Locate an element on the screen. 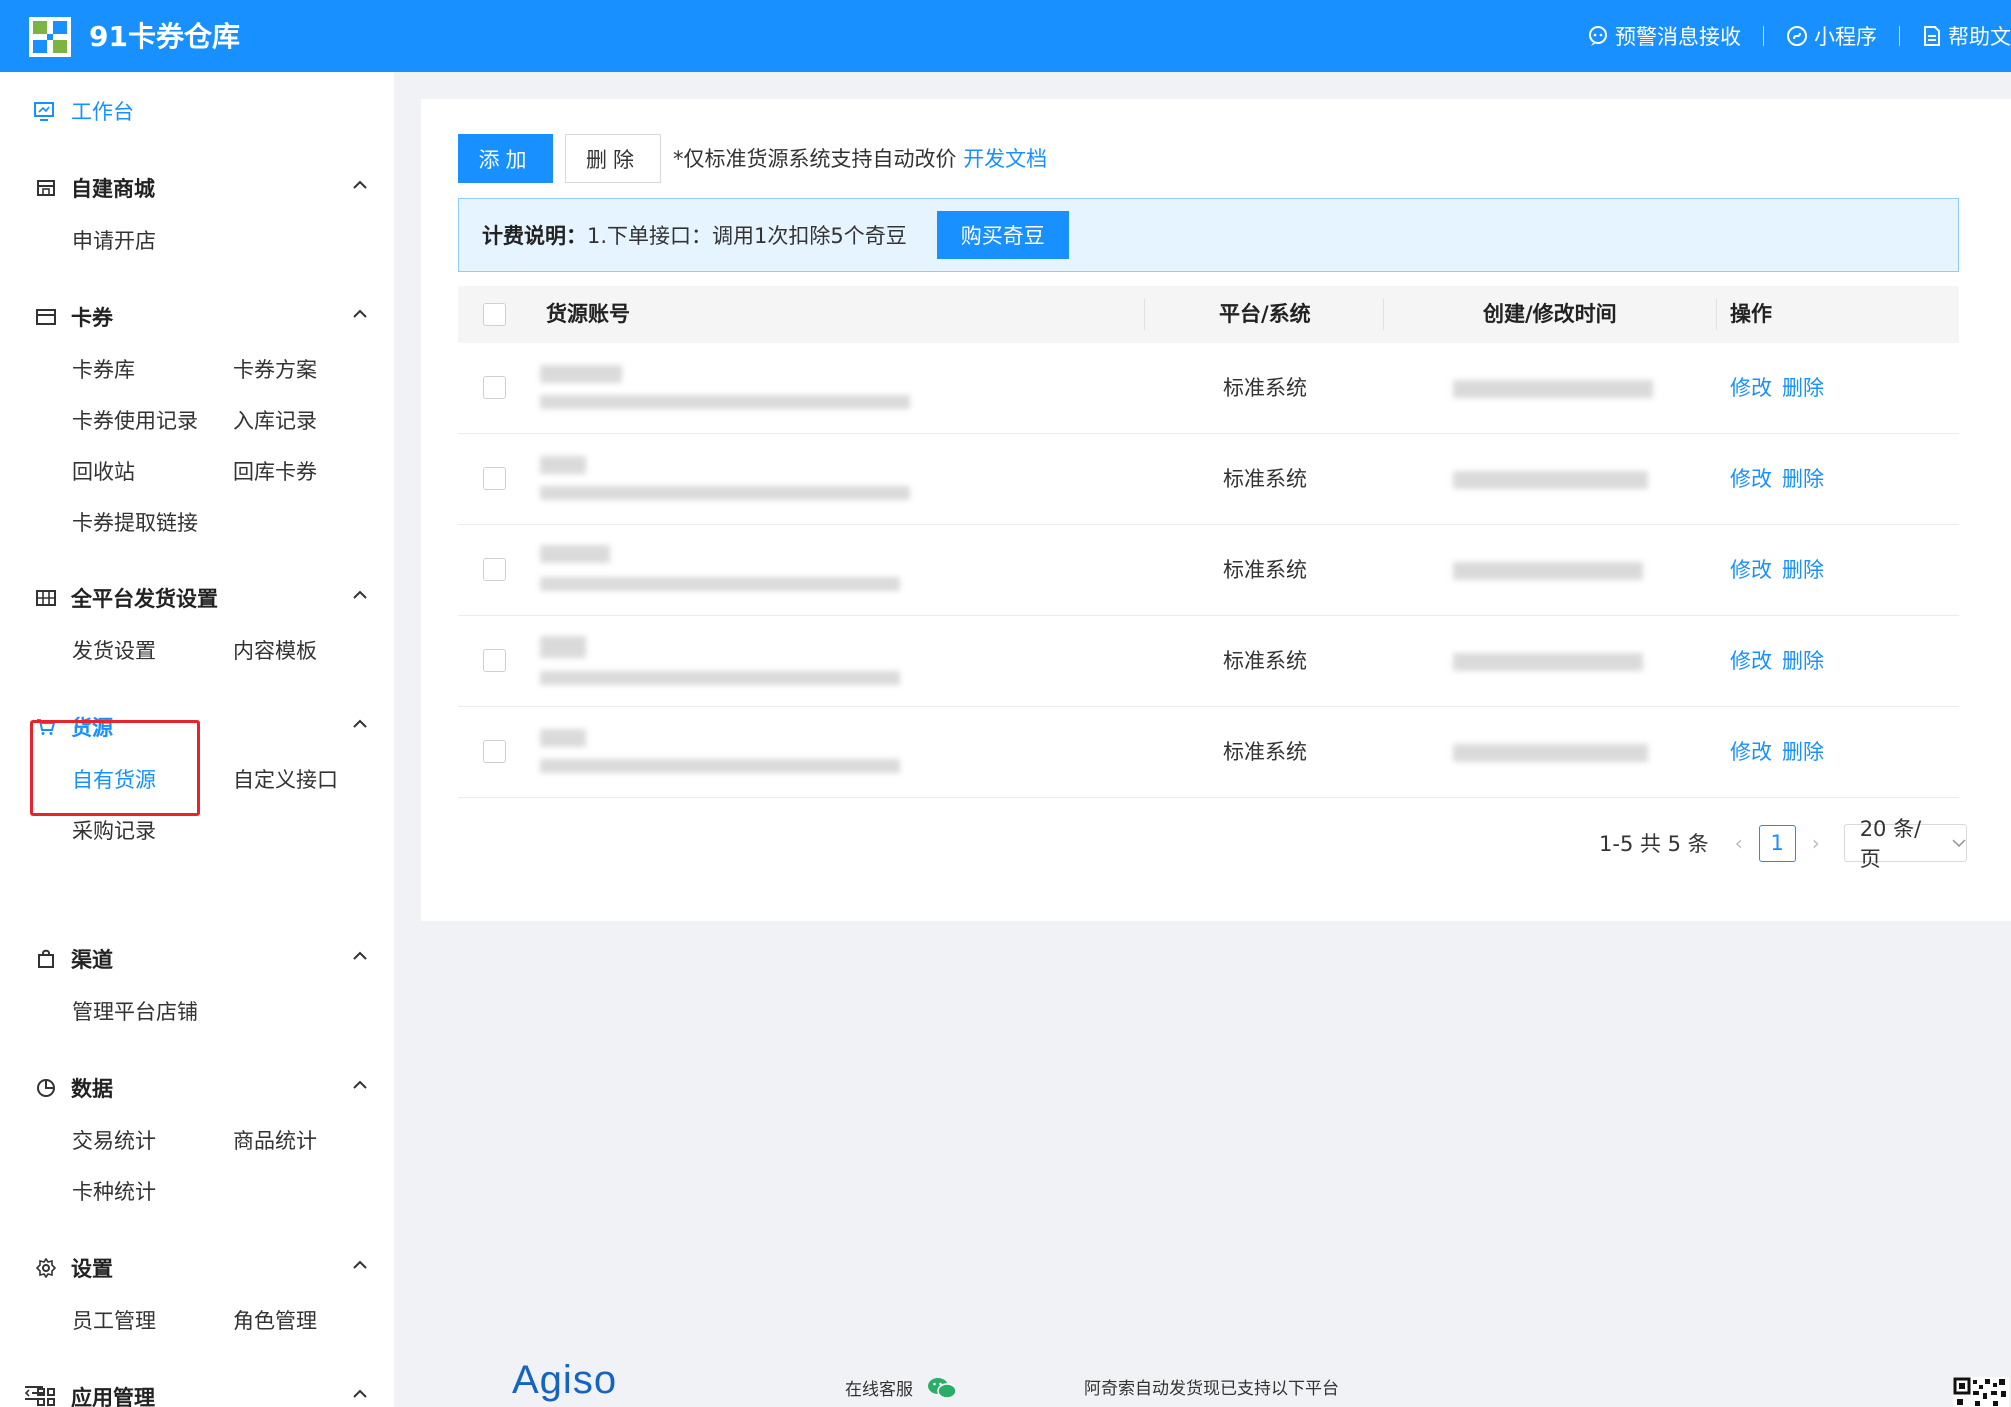  customer-service-label: 在线客服 is located at coordinates (879, 1390).